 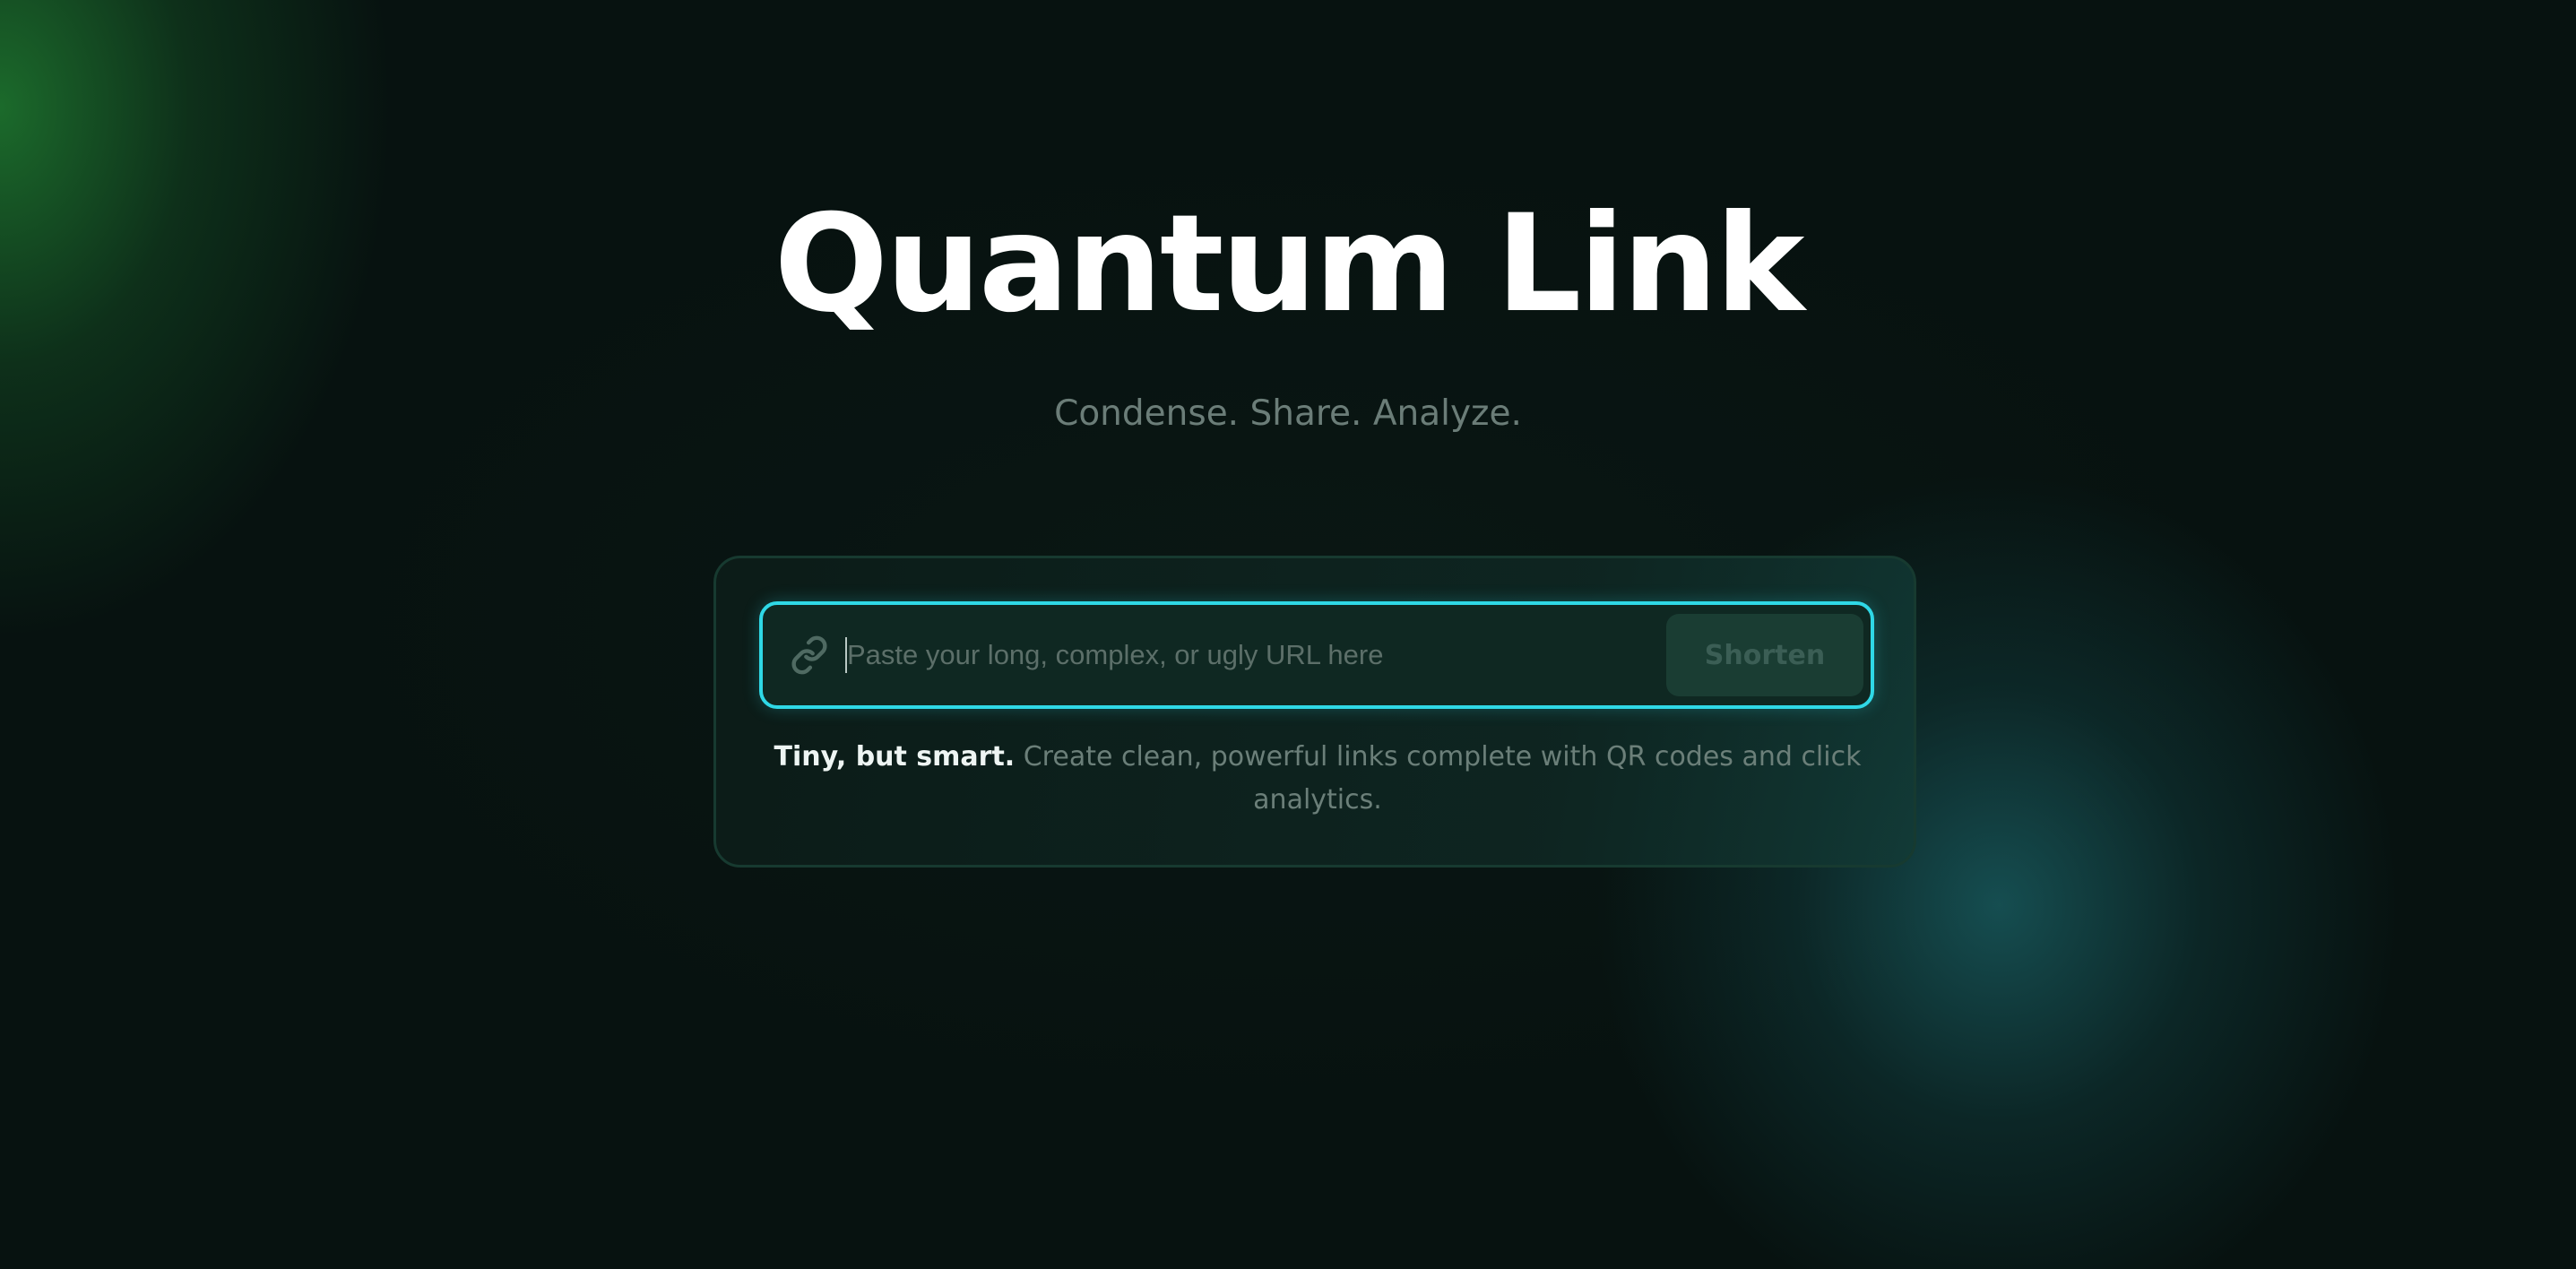 What do you see at coordinates (1764, 655) in the screenshot?
I see `shorten-button: Shorten` at bounding box center [1764, 655].